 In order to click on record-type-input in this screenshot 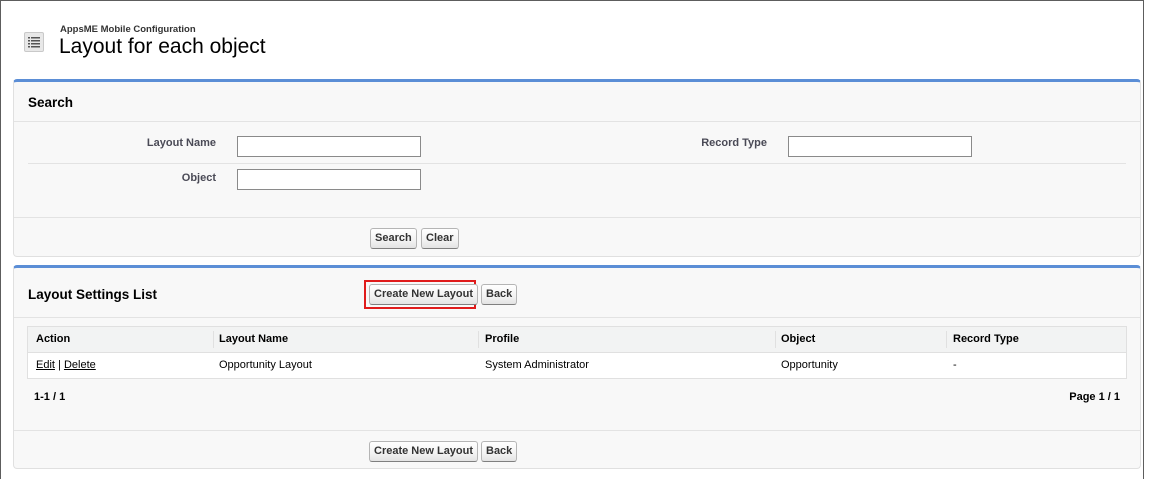, I will do `click(880, 146)`.